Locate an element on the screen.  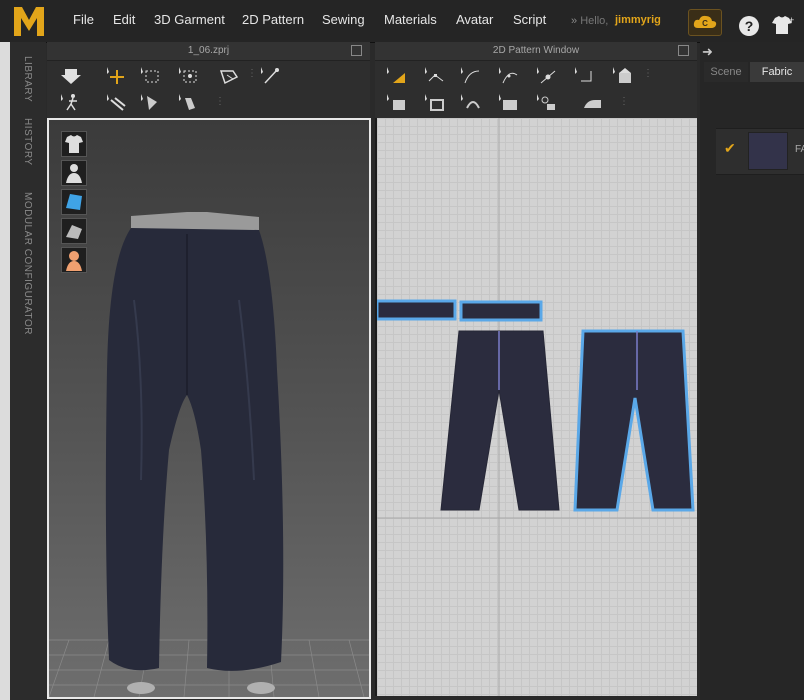
menu-file: File is located at coordinates (83, 19).